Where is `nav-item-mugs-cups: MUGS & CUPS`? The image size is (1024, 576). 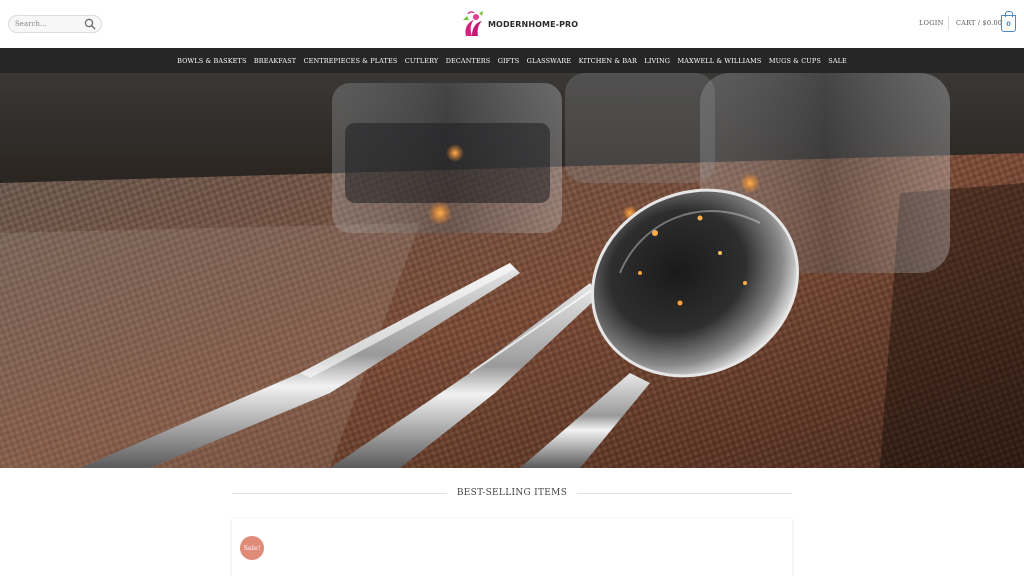 nav-item-mugs-cups: MUGS & CUPS is located at coordinates (795, 61).